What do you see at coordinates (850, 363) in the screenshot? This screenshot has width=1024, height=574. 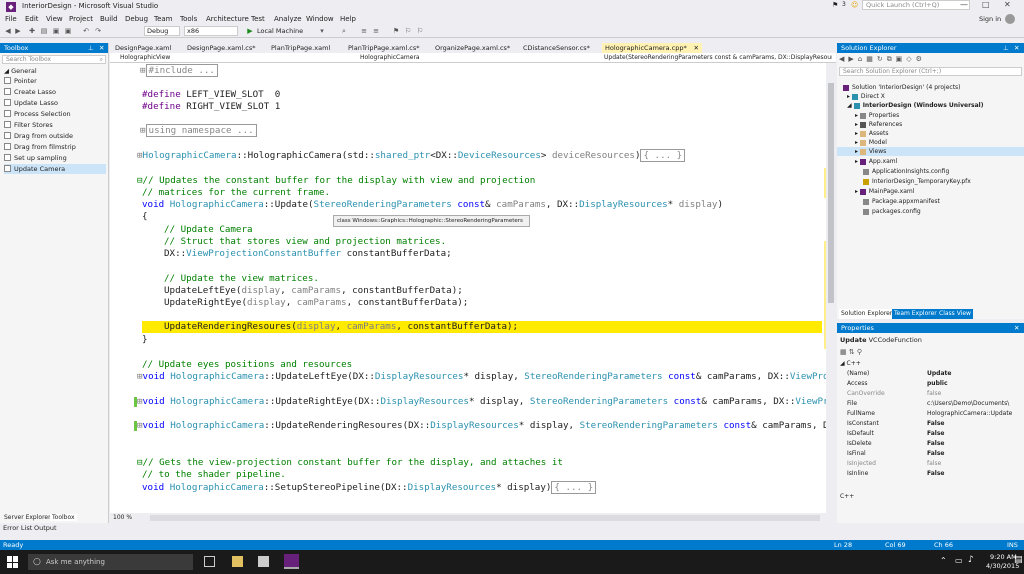 I see `properties-category: ◢ C++` at bounding box center [850, 363].